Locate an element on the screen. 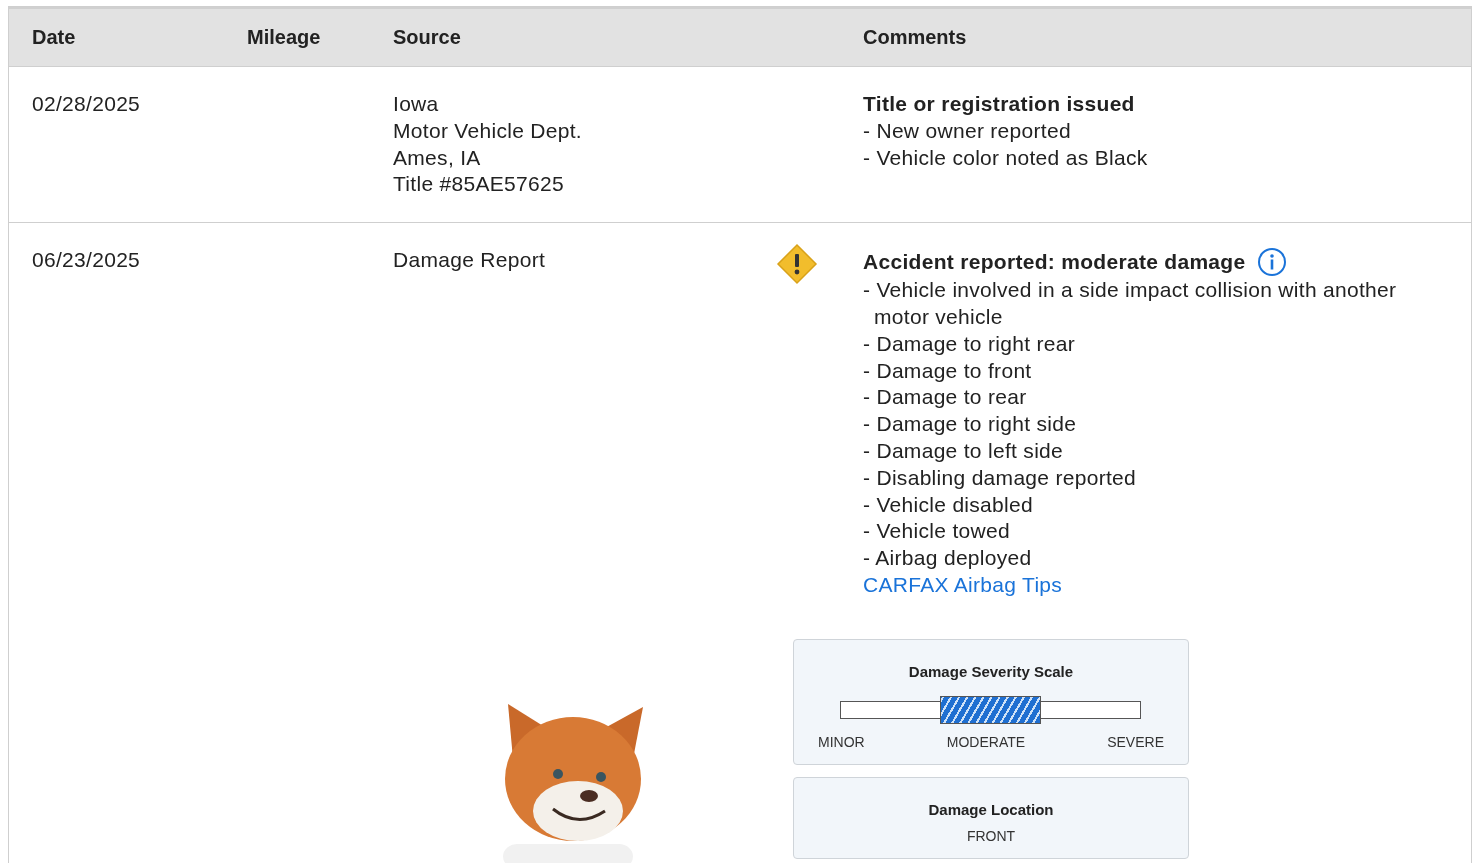 Image resolution: width=1479 pixels, height=863 pixels. event-detail: - Vehicle color noted as Black is located at coordinates (1006, 157).